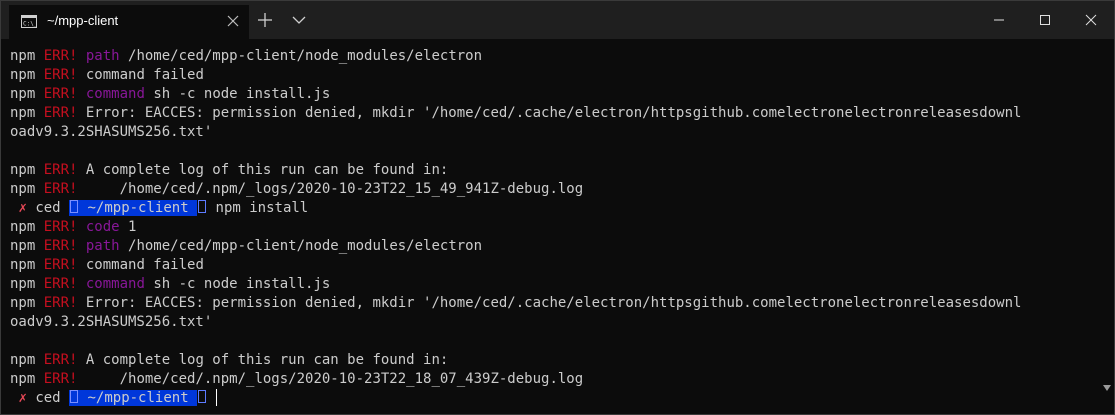 The image size is (1115, 415). Describe the element at coordinates (555, 208) in the screenshot. I see `prompt-line: ✗ ced ~/mpp-client npm install` at that location.